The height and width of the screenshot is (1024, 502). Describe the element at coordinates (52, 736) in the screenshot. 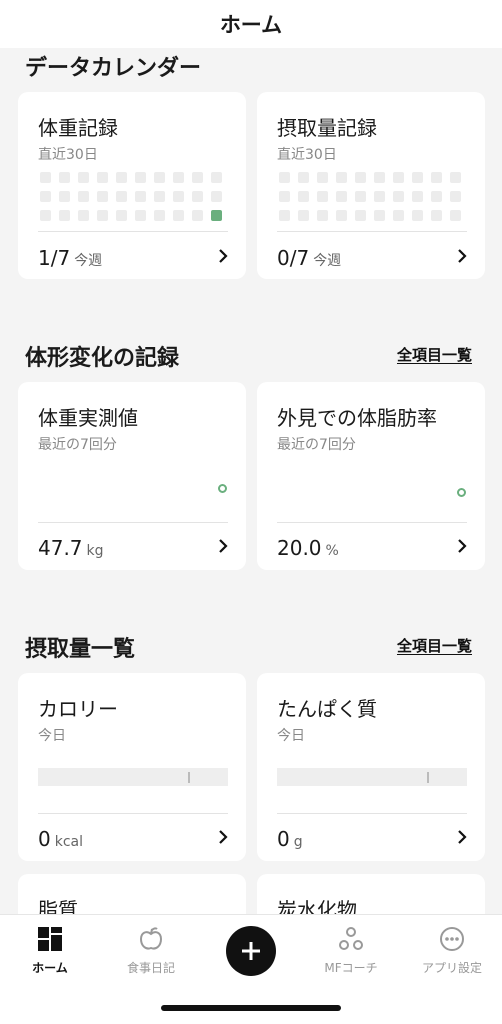

I see `card-subtitle: 今日` at that location.